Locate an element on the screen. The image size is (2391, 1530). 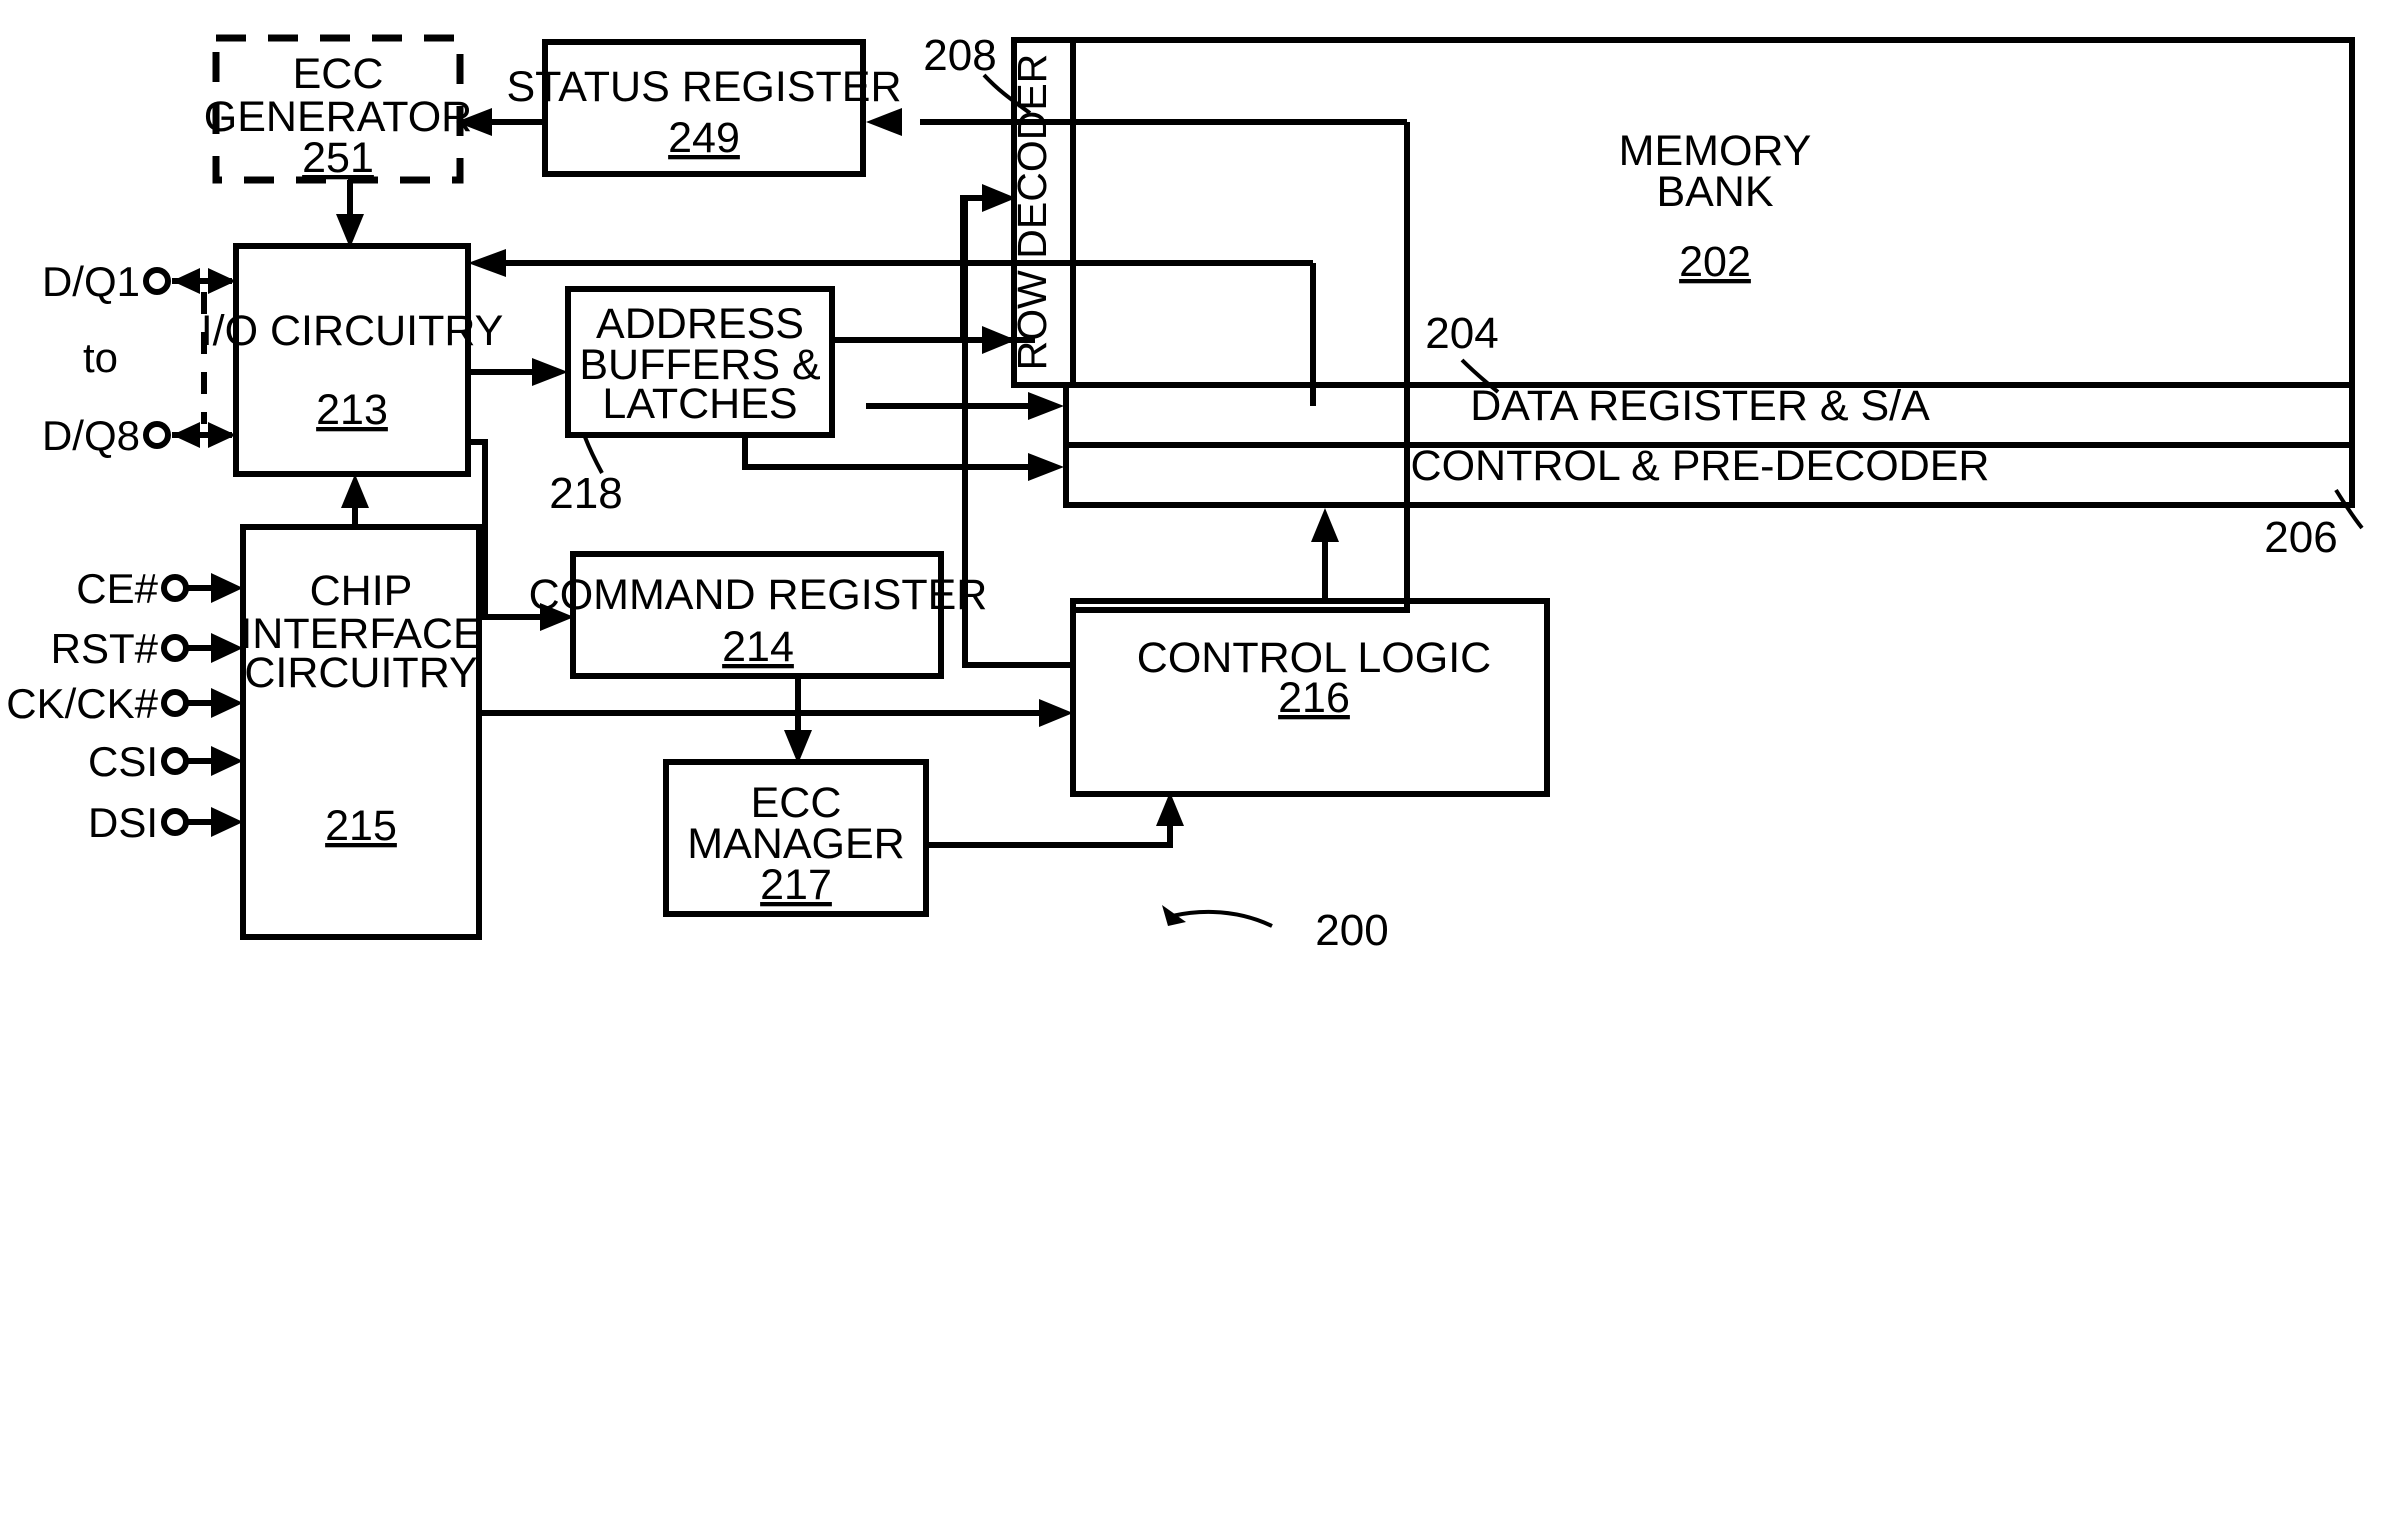
row-decoder-ref: 208 is located at coordinates (959, 55).